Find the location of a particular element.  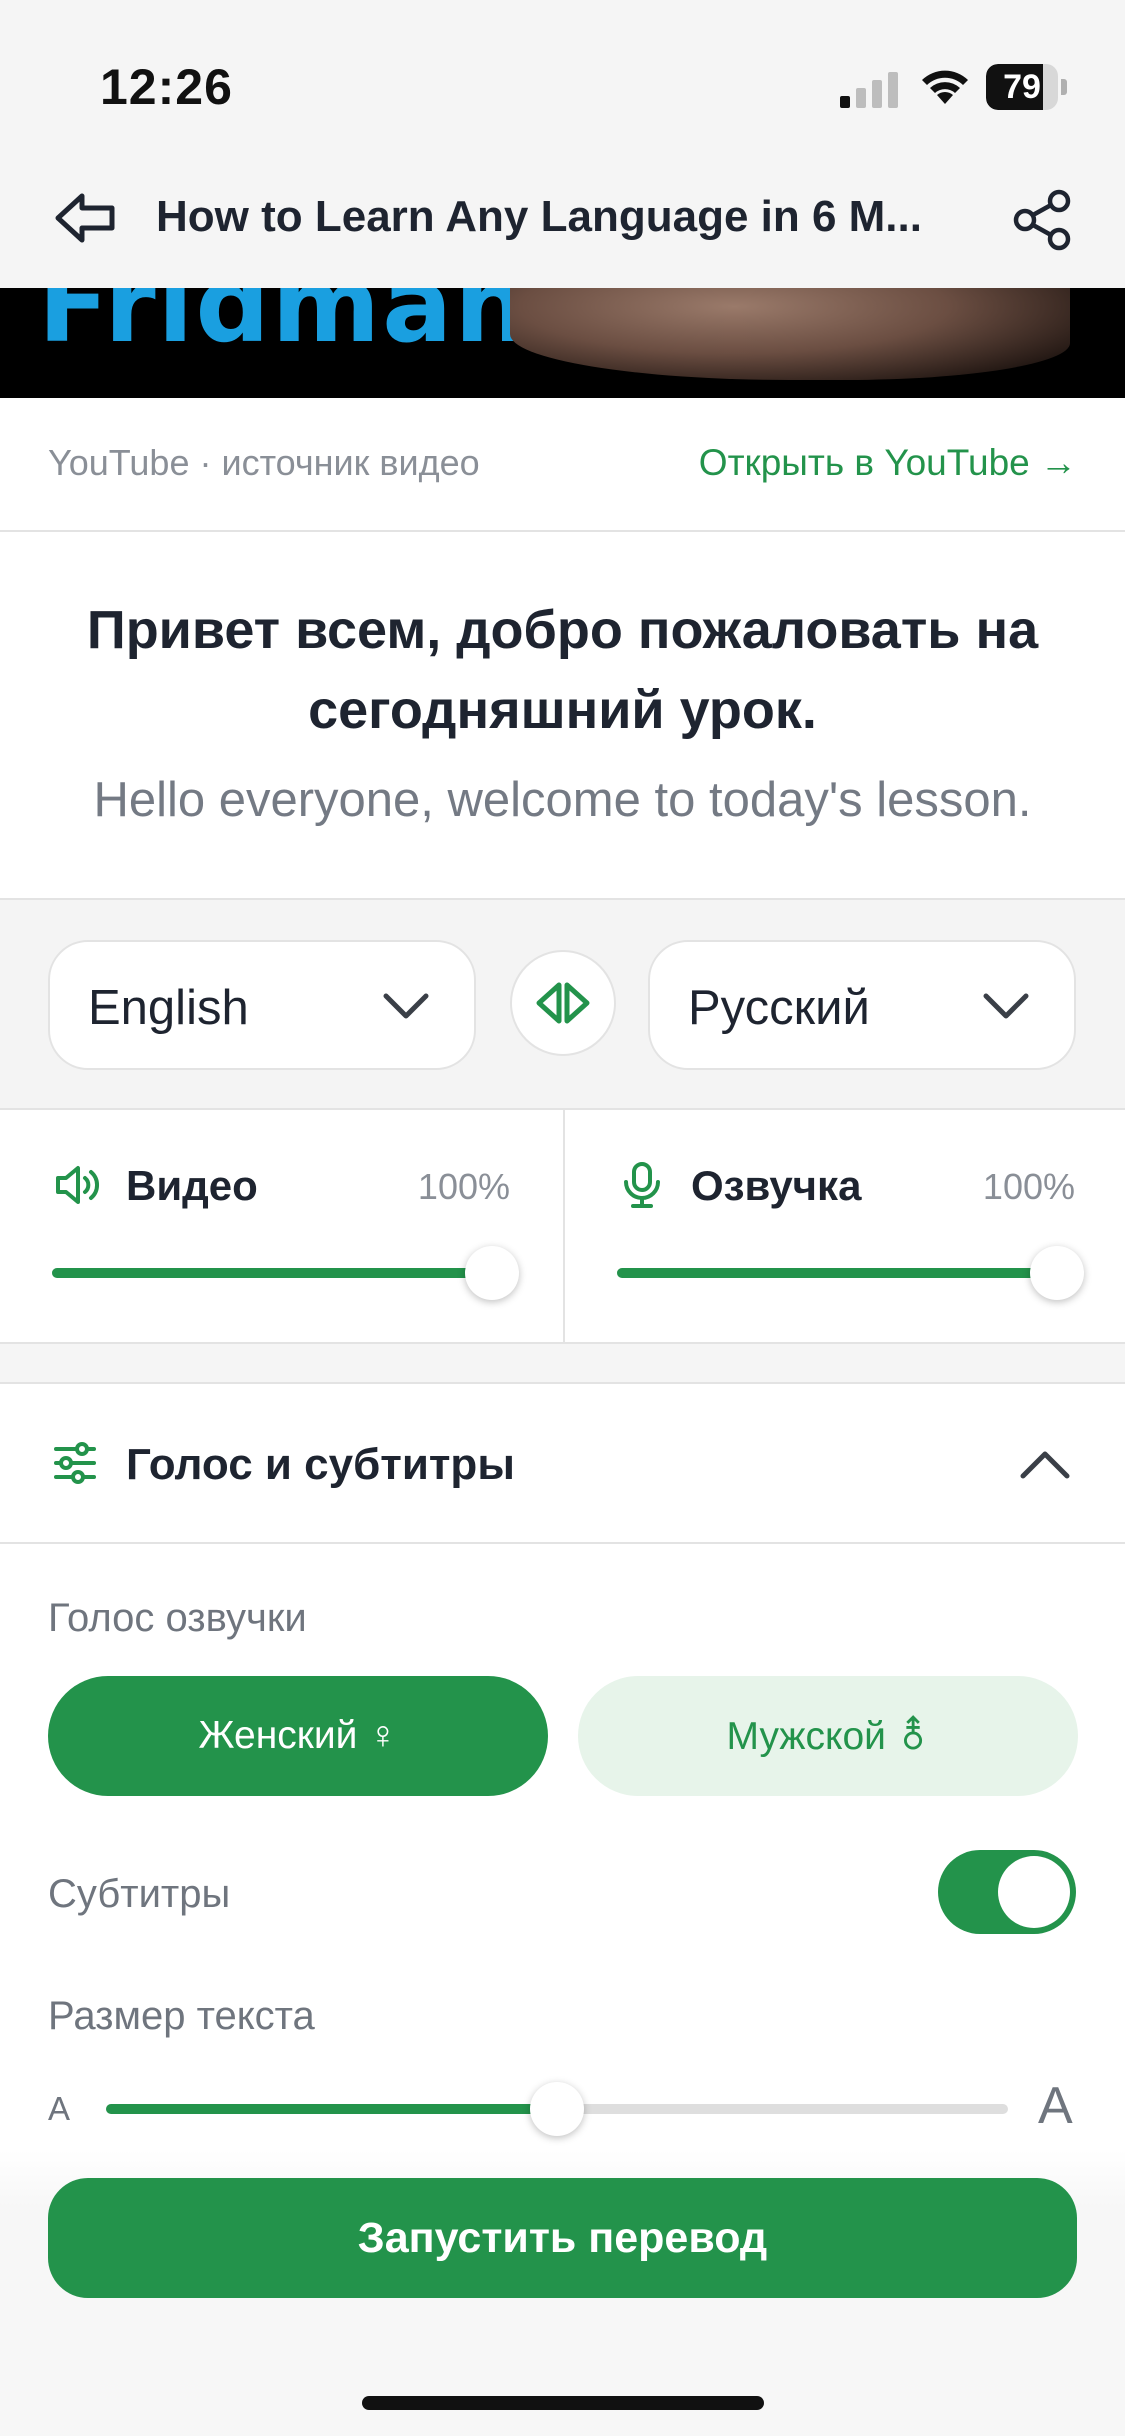

start-translation-button: Запустить перевод is located at coordinates (562, 2238).